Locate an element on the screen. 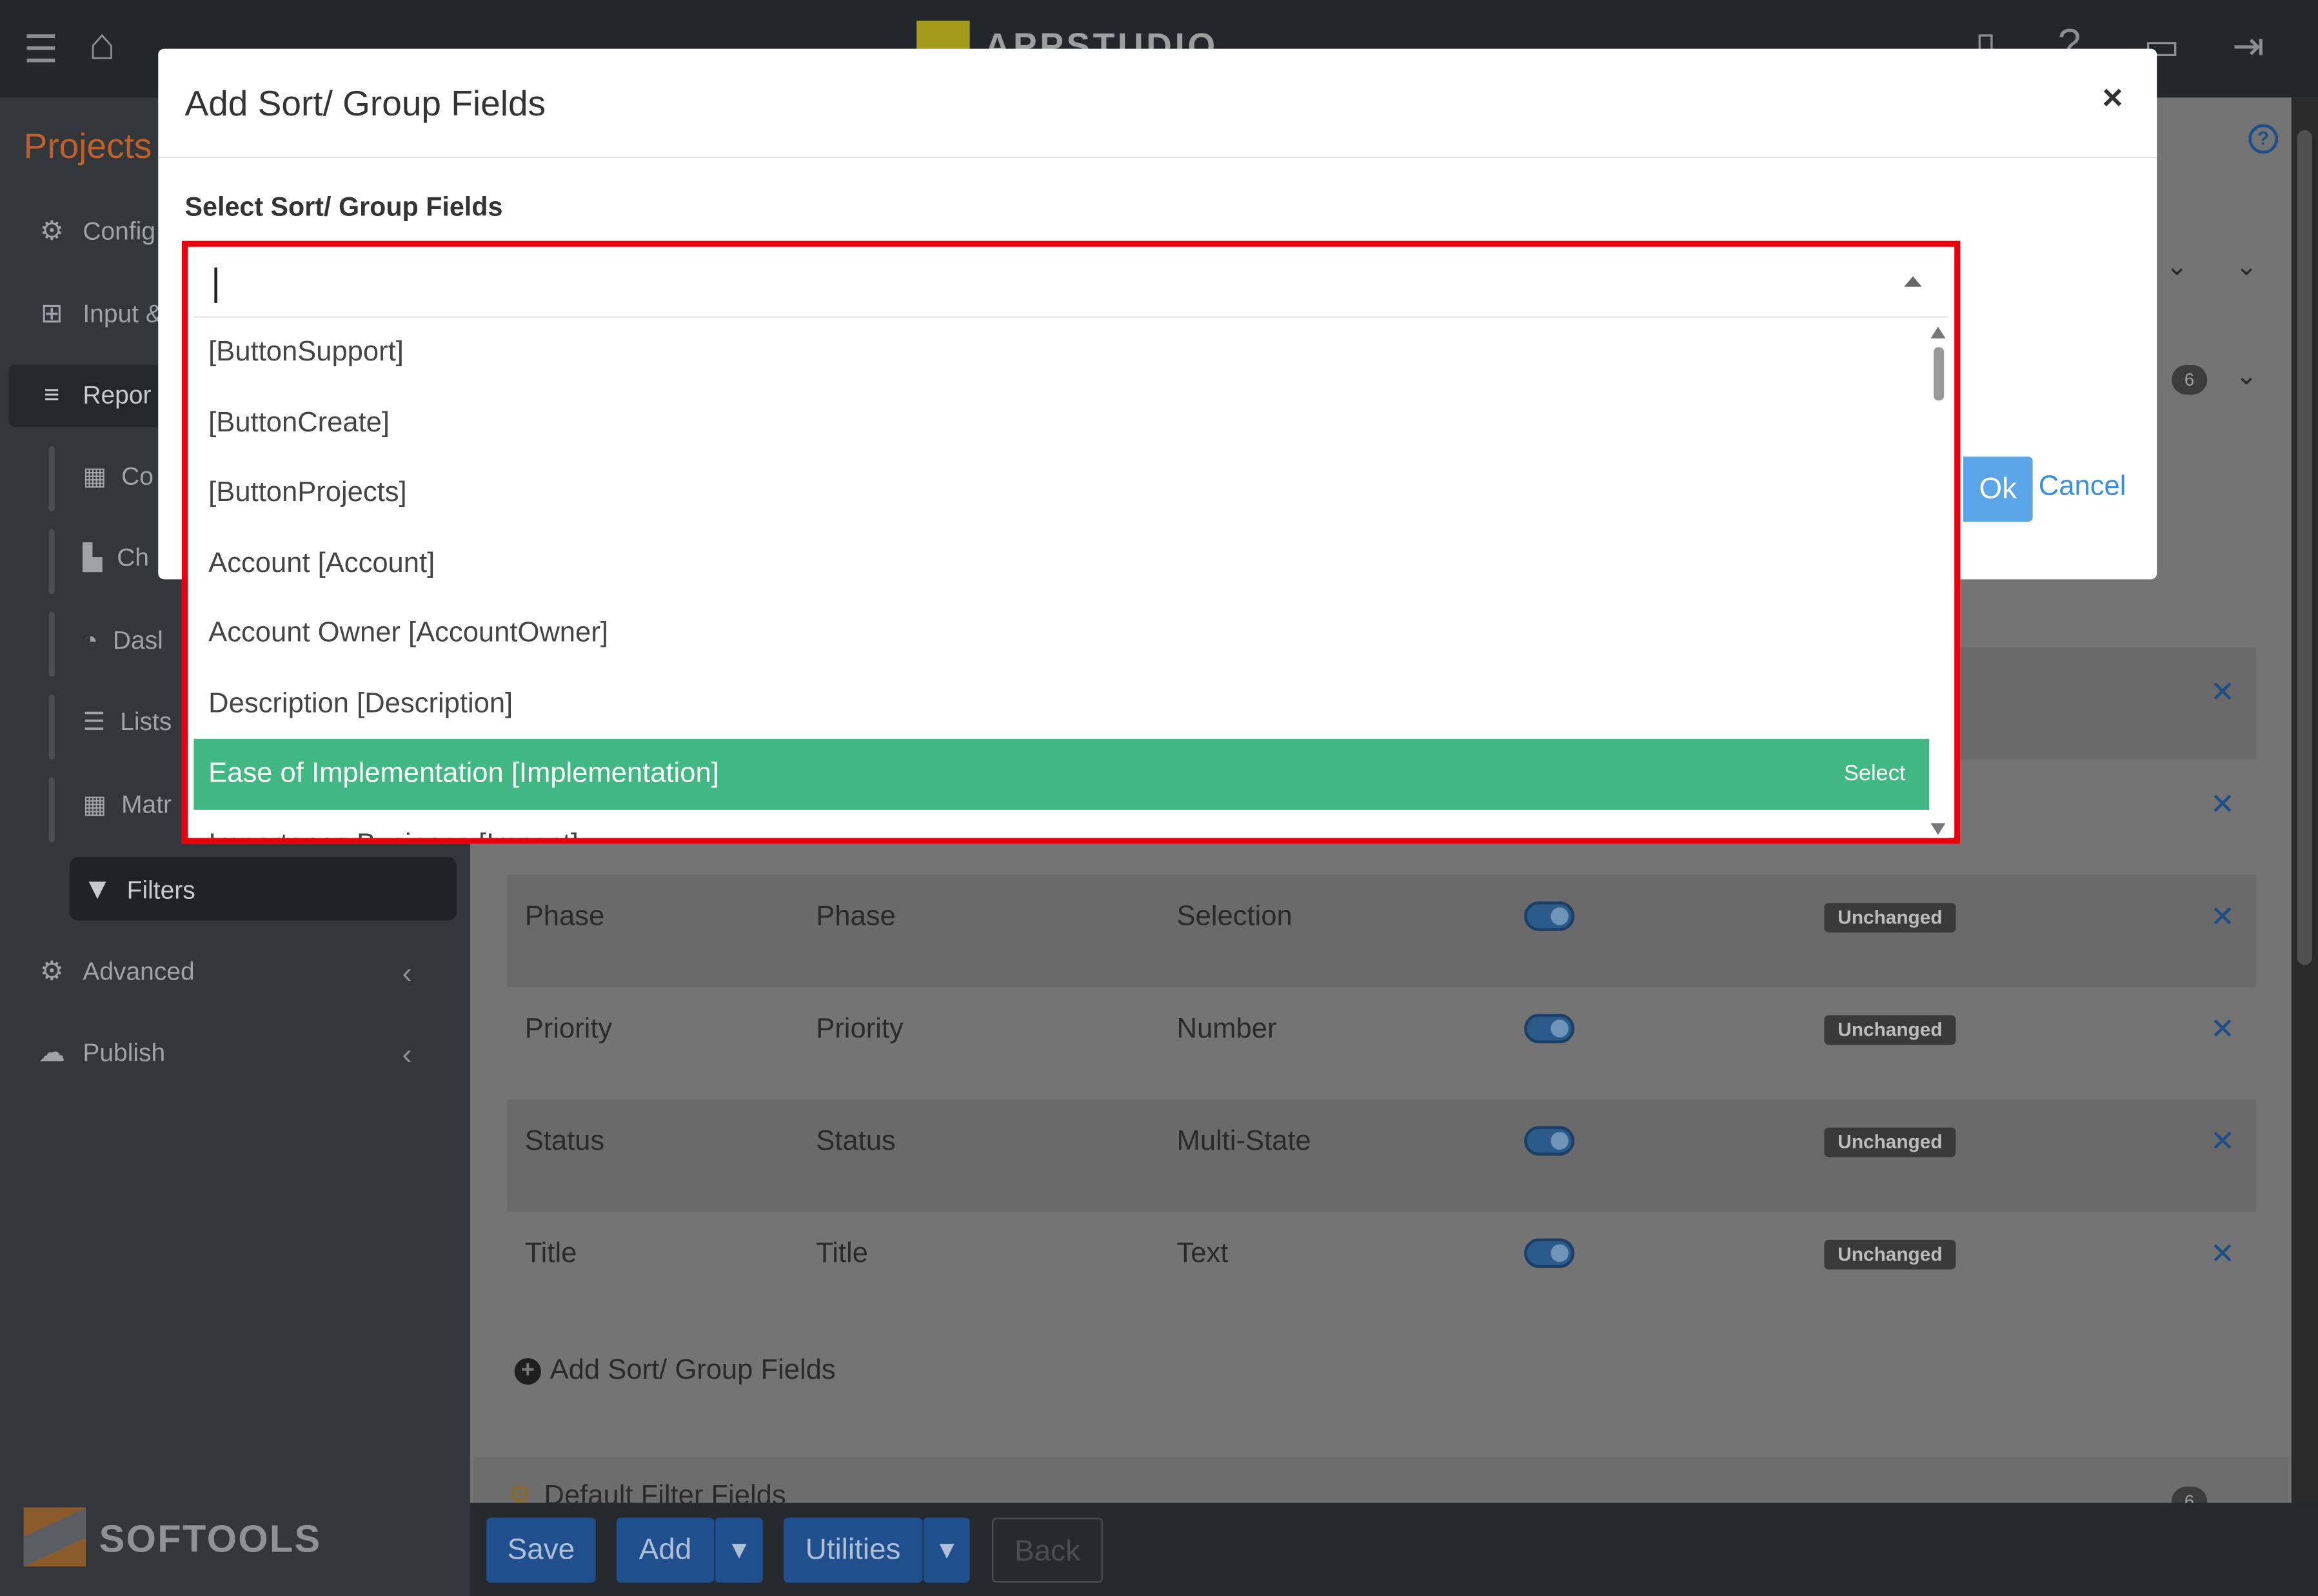  ok-button: Ok is located at coordinates (1998, 490).